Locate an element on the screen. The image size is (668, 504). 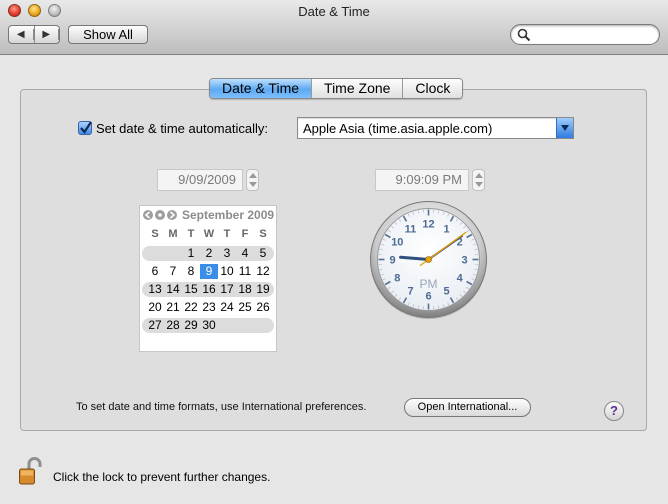
search-input is located at coordinates (593, 34).